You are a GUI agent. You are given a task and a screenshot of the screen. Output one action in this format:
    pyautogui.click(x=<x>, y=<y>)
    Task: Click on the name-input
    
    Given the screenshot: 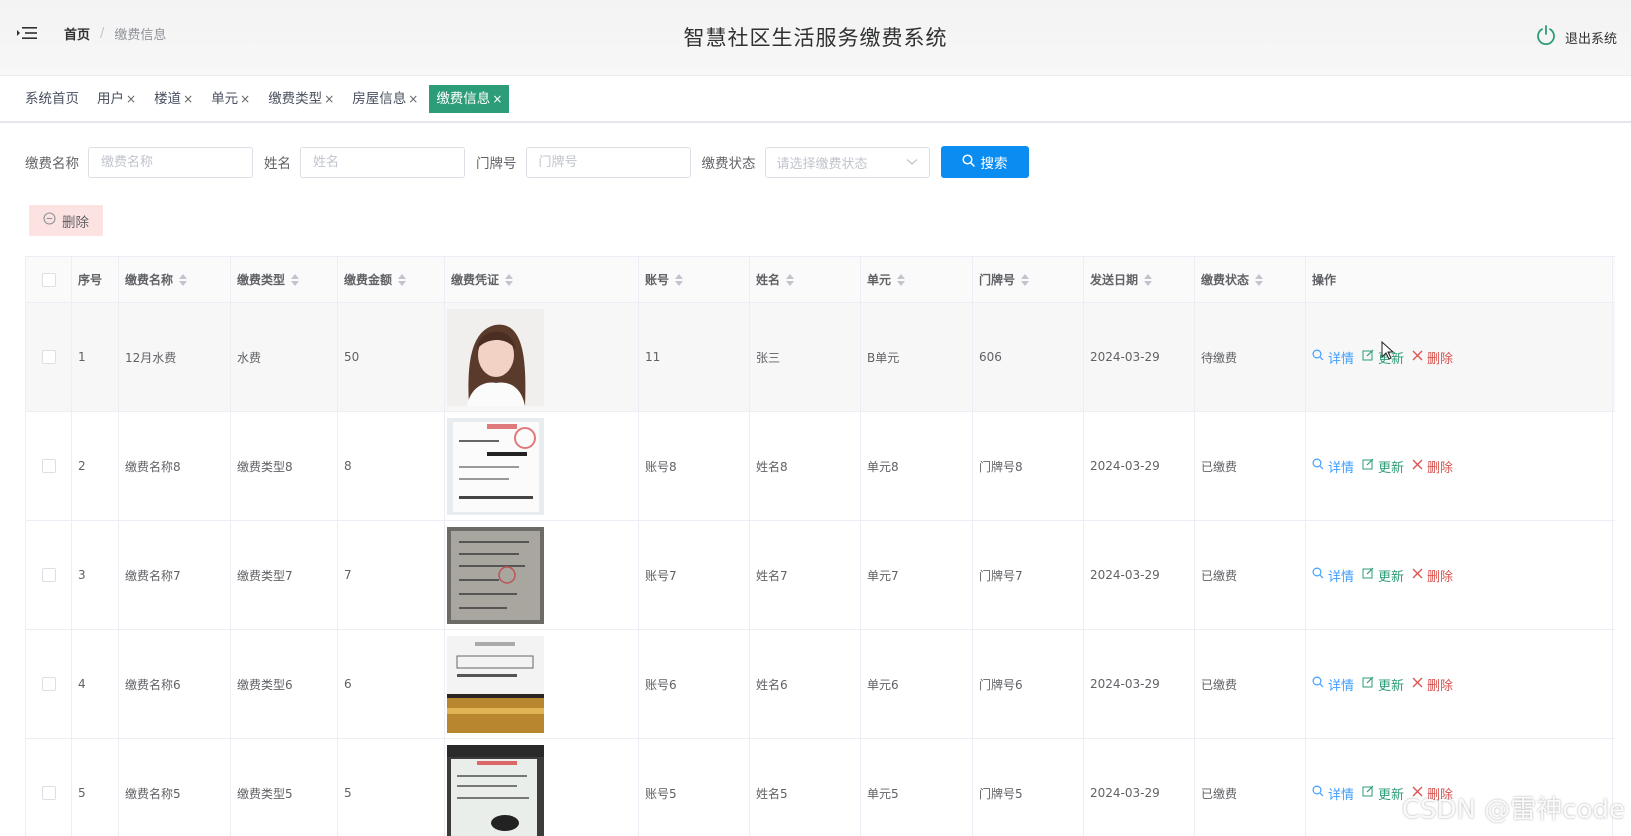 What is the action you would take?
    pyautogui.click(x=382, y=162)
    